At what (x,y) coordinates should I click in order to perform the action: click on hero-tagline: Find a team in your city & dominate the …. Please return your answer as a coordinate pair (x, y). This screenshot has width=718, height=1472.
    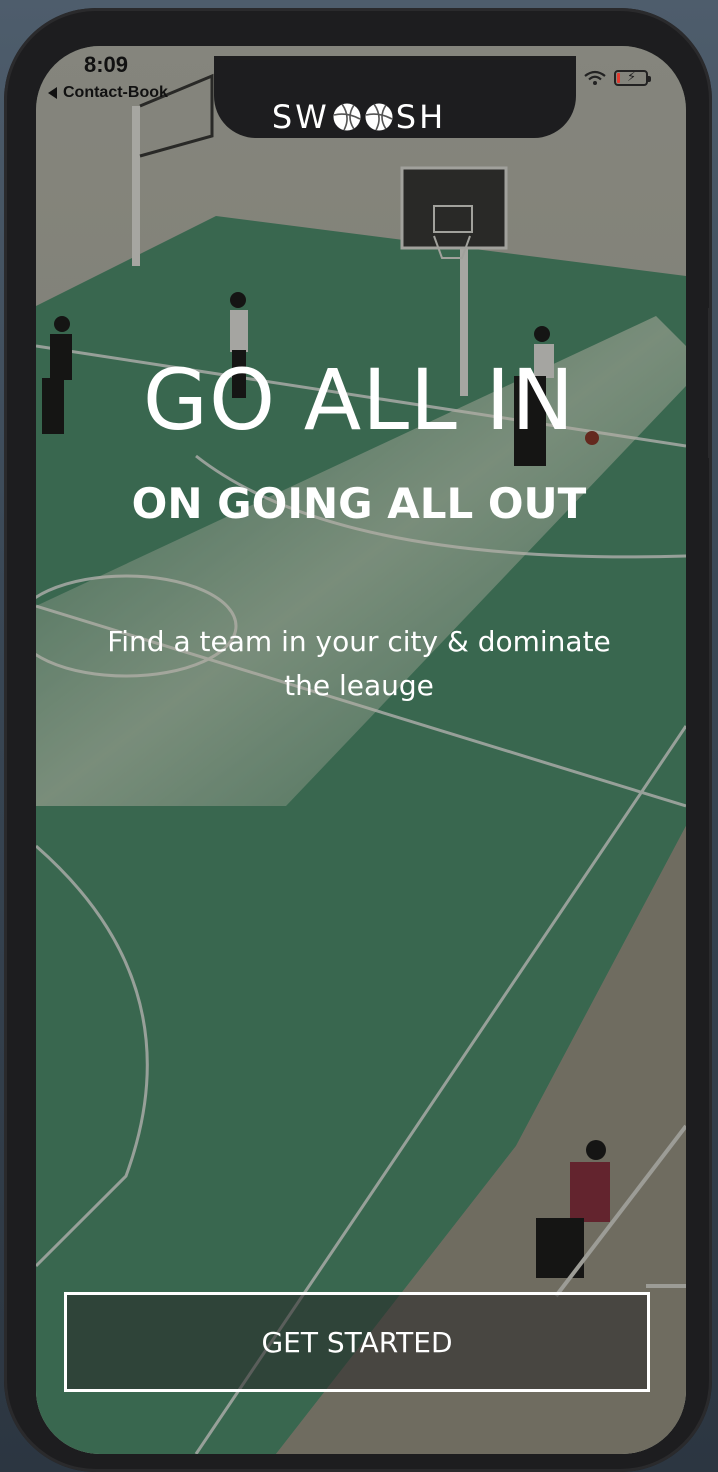
    Looking at the image, I should click on (359, 663).